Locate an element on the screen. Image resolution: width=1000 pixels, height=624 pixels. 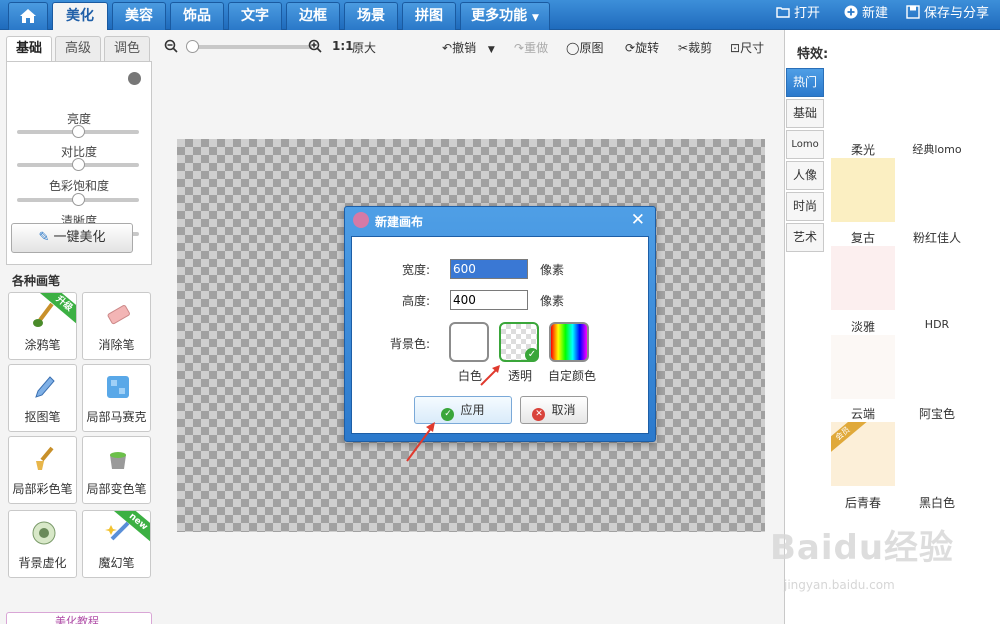
new-button: 新建 is located at coordinates (866, 15).